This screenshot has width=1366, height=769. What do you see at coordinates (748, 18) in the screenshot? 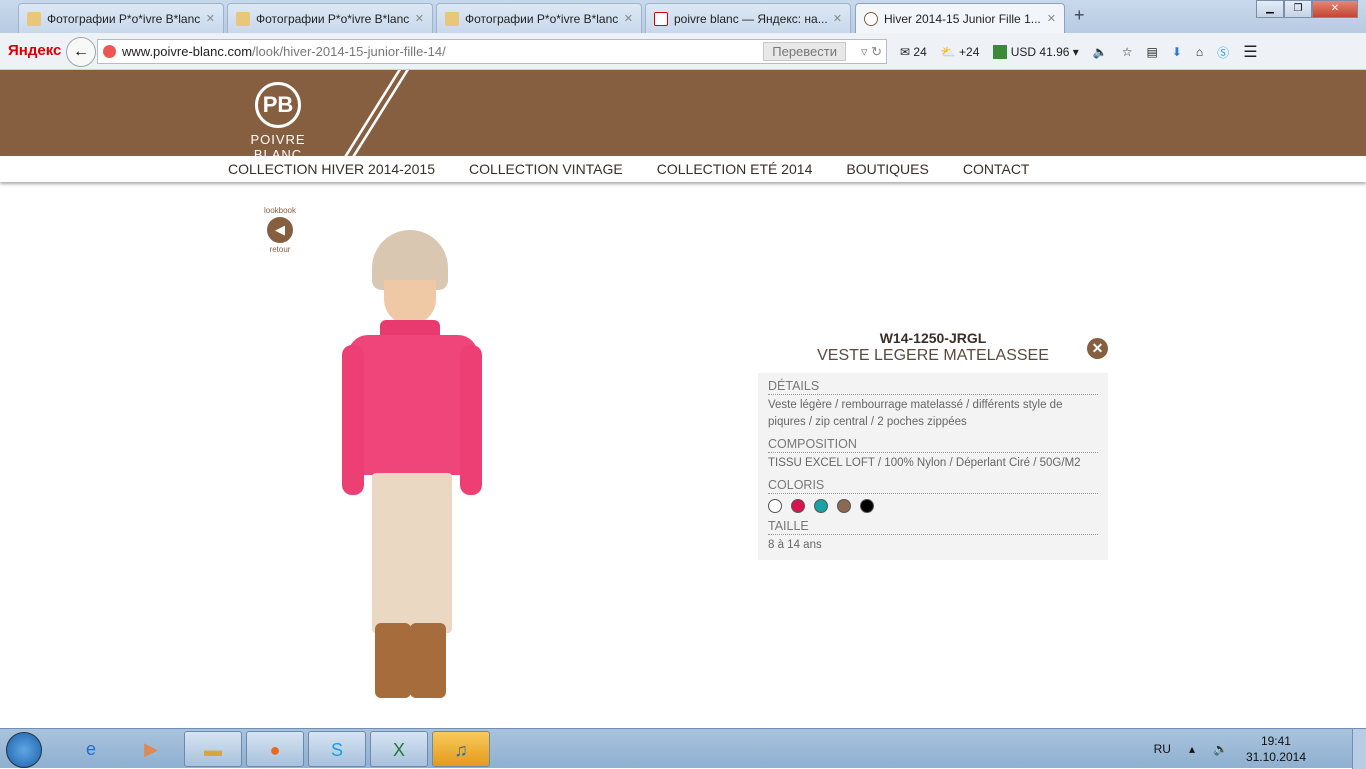
I see `tab-4: poivre blanc — Яндекс: на... ✕` at bounding box center [748, 18].